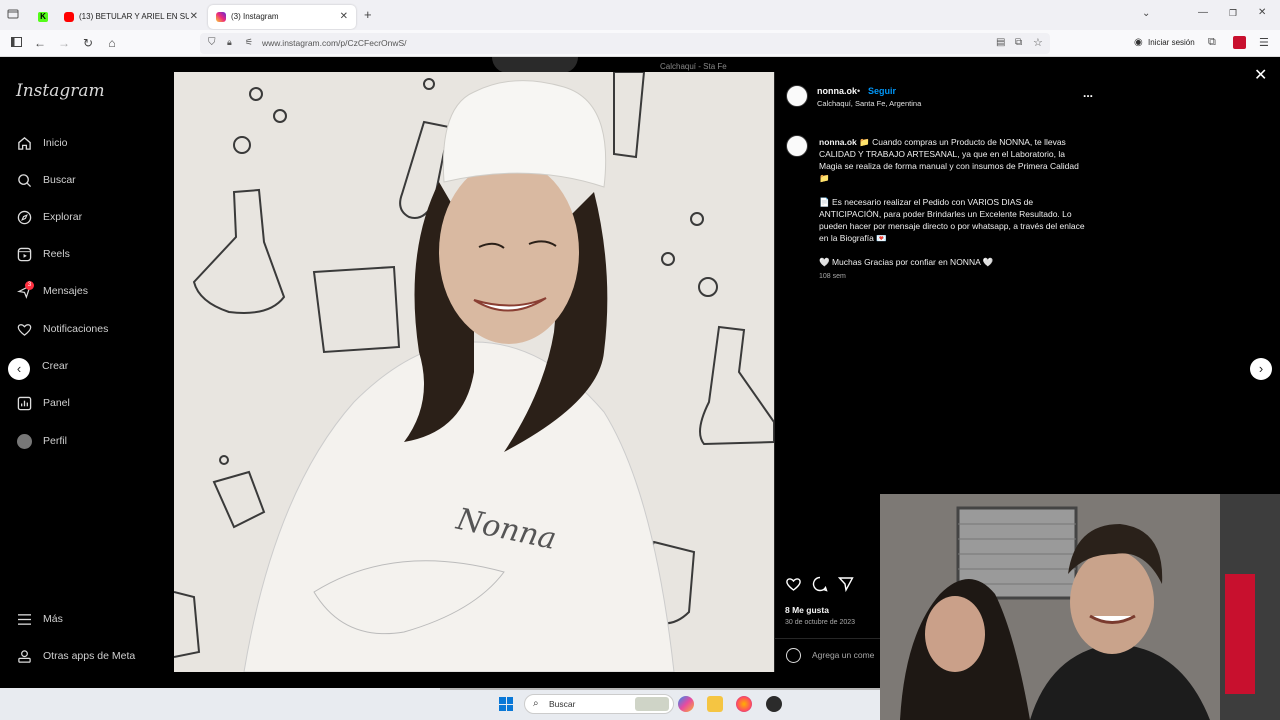 This screenshot has width=1280, height=720. I want to click on close-window-icon: ✕, so click(1262, 12).